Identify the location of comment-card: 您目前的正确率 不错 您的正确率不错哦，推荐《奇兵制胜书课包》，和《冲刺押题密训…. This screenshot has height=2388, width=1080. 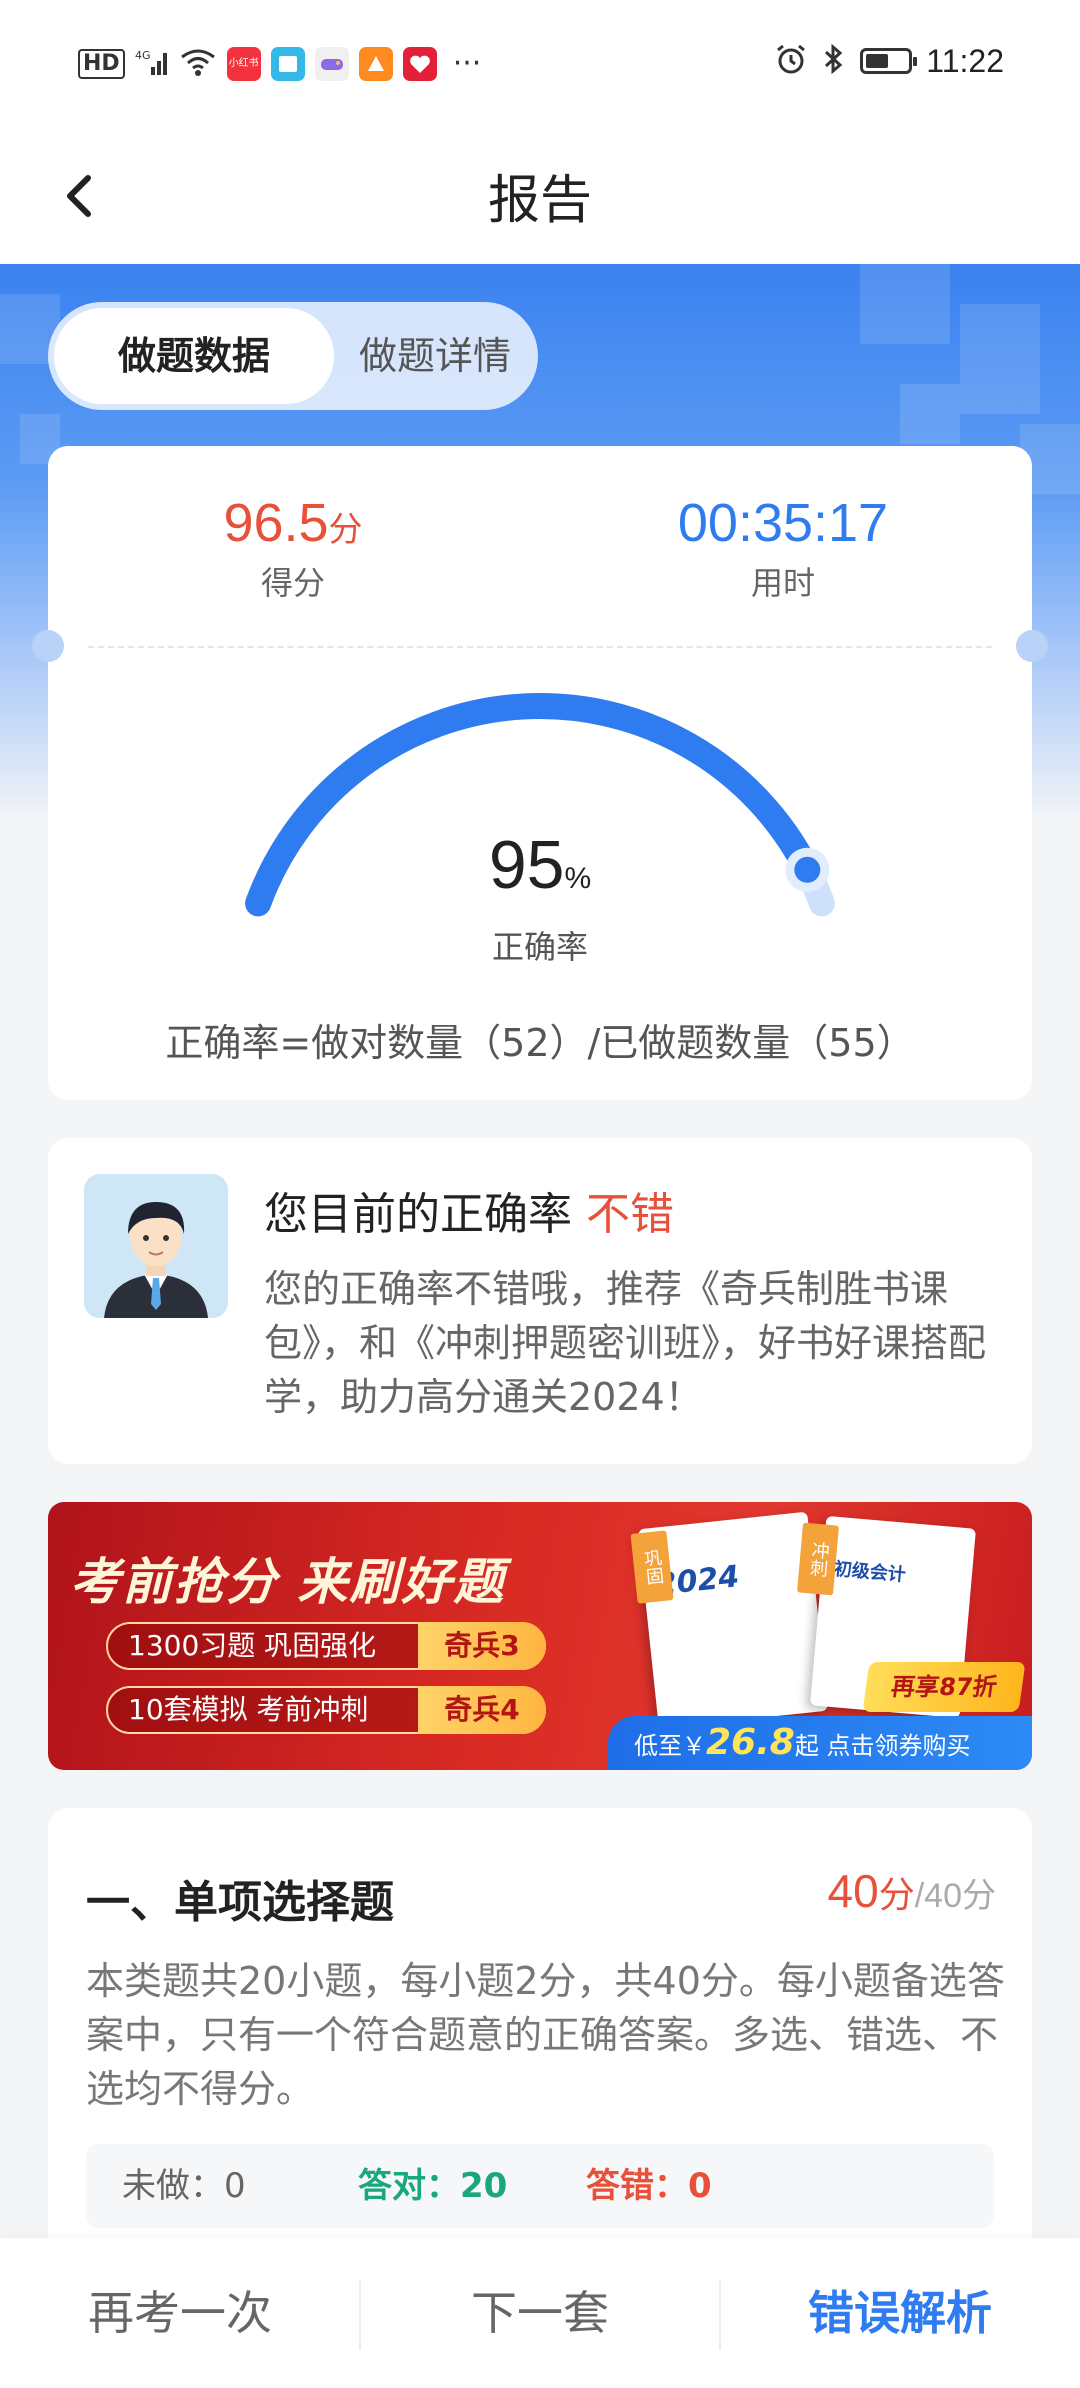
(540, 1301).